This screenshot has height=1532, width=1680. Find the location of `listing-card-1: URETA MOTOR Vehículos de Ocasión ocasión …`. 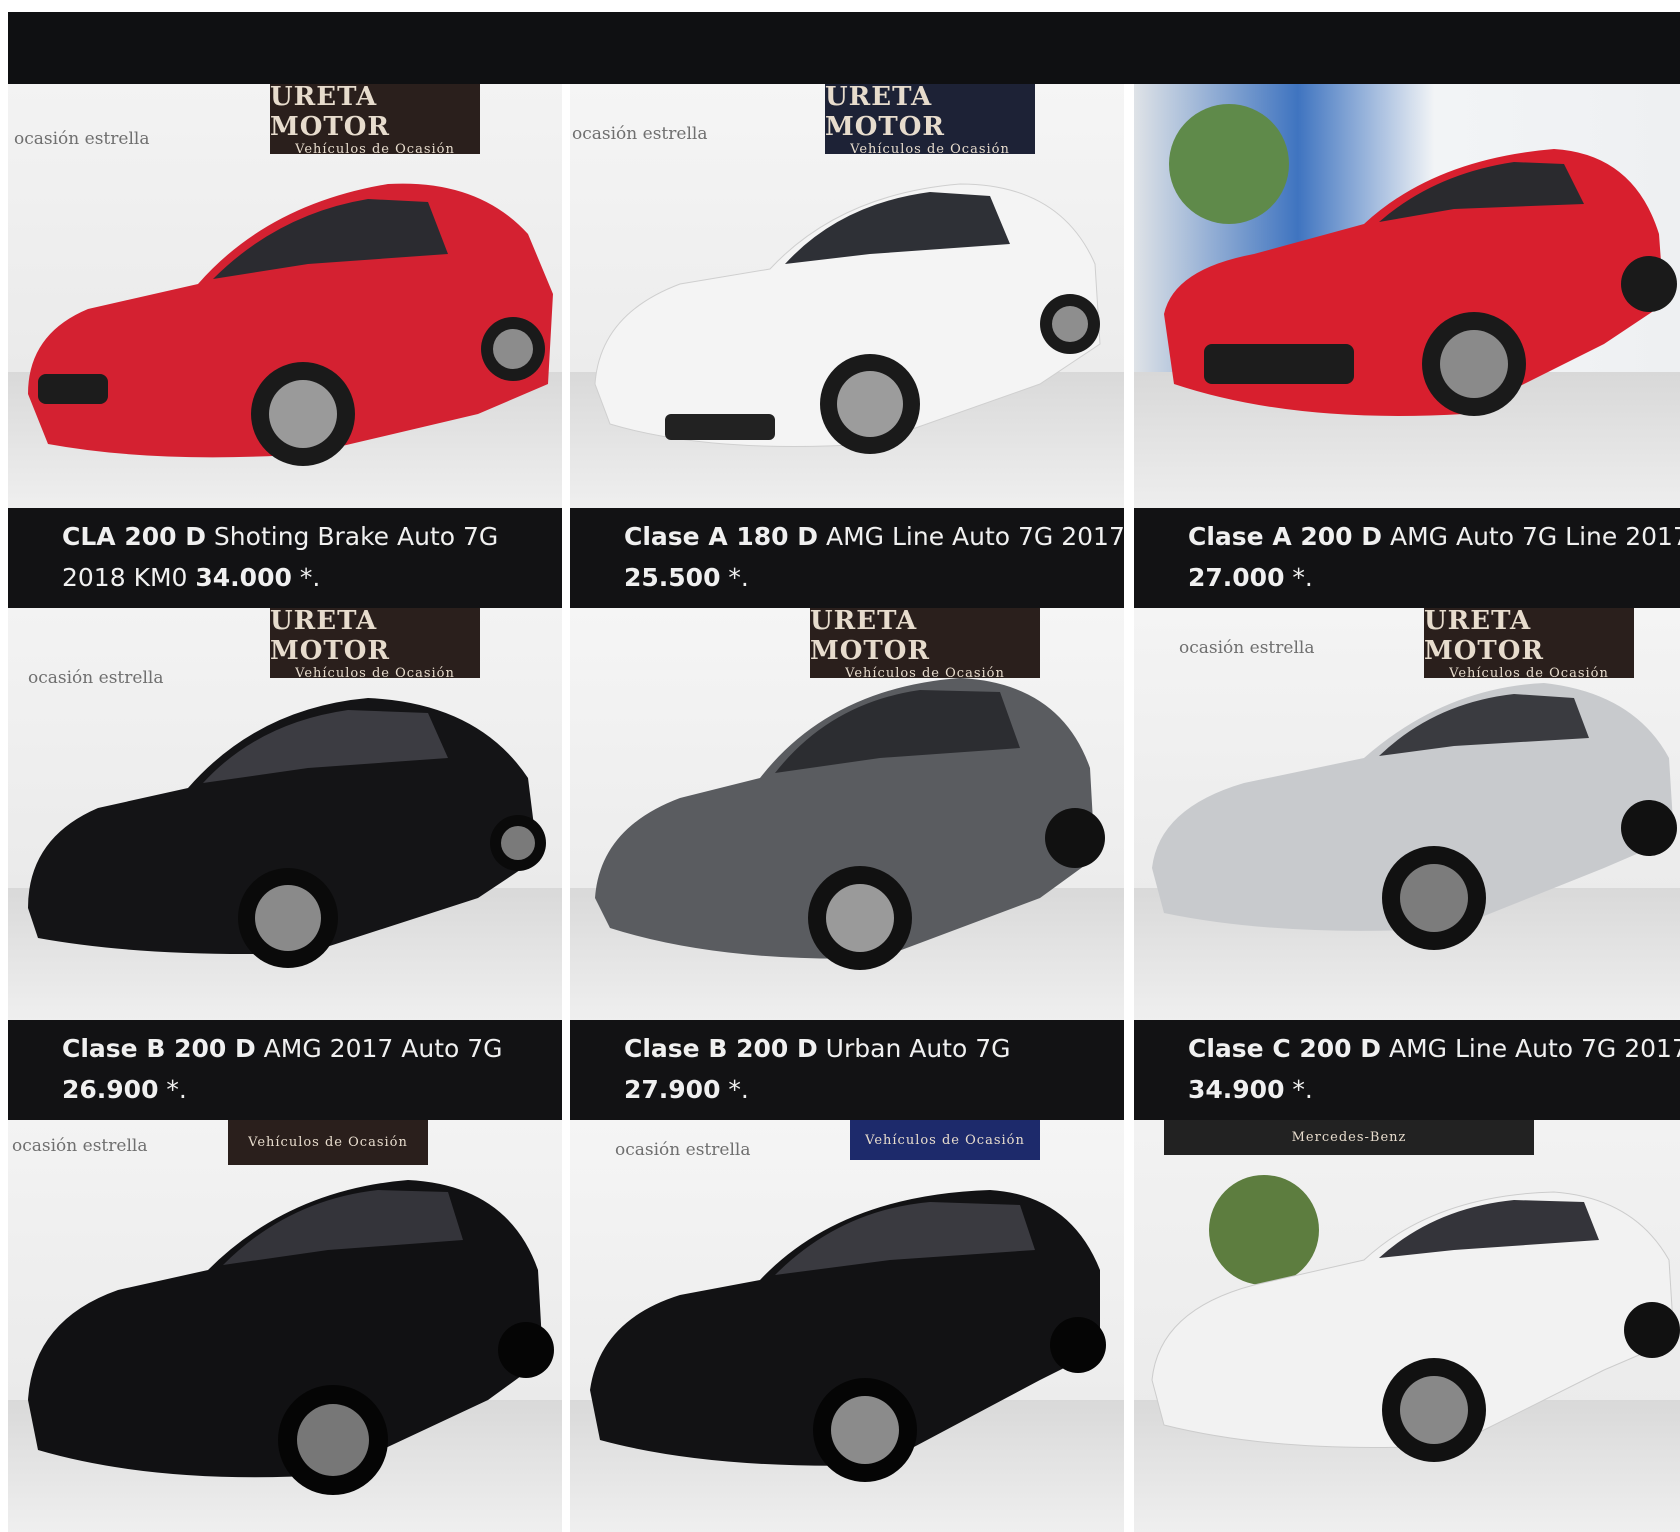

listing-card-1: URETA MOTOR Vehículos de Ocasión ocasión … is located at coordinates (285, 346).